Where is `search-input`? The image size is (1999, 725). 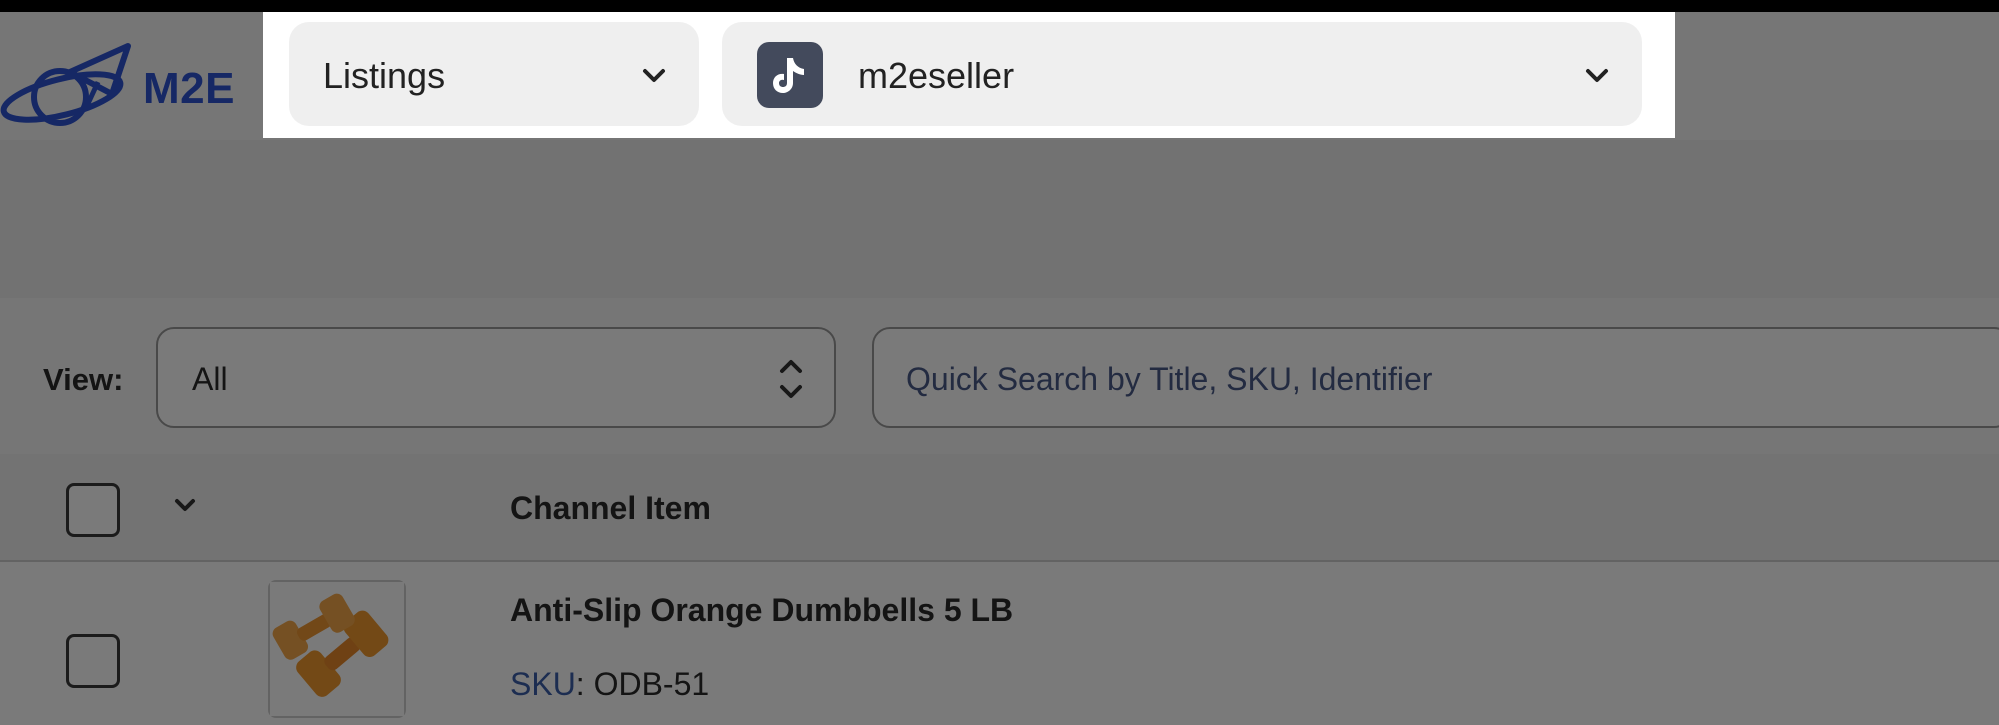
search-input is located at coordinates (1436, 379).